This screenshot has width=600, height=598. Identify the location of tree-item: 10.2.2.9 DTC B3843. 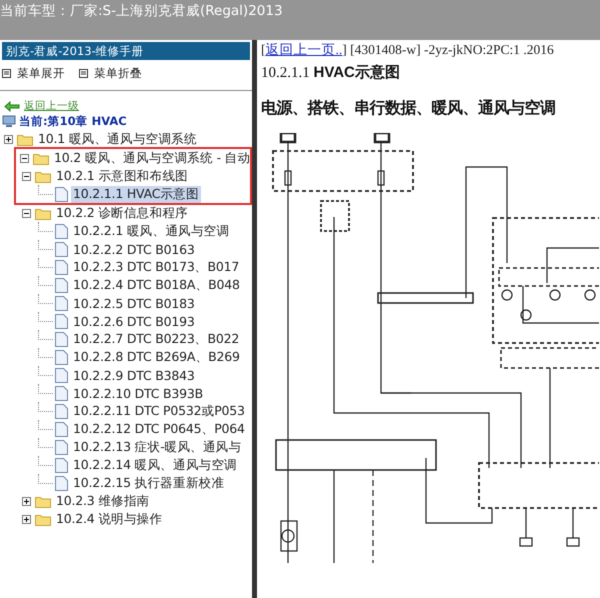
(134, 375).